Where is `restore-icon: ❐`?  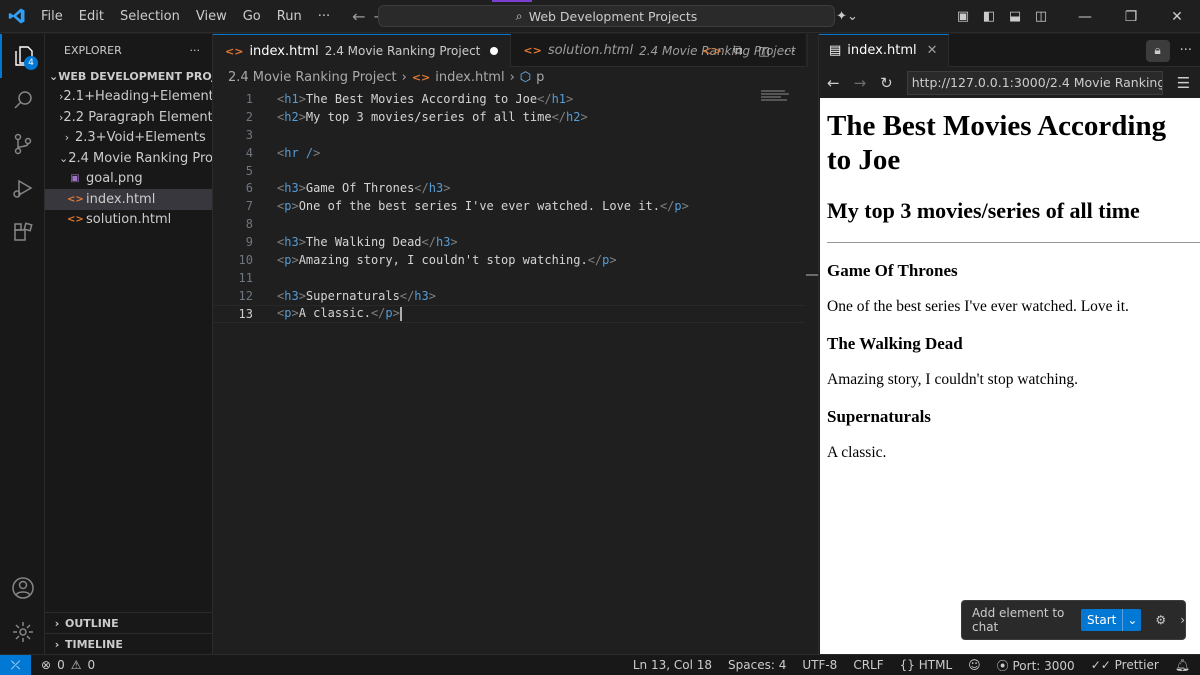
restore-icon: ❐ is located at coordinates (1131, 16).